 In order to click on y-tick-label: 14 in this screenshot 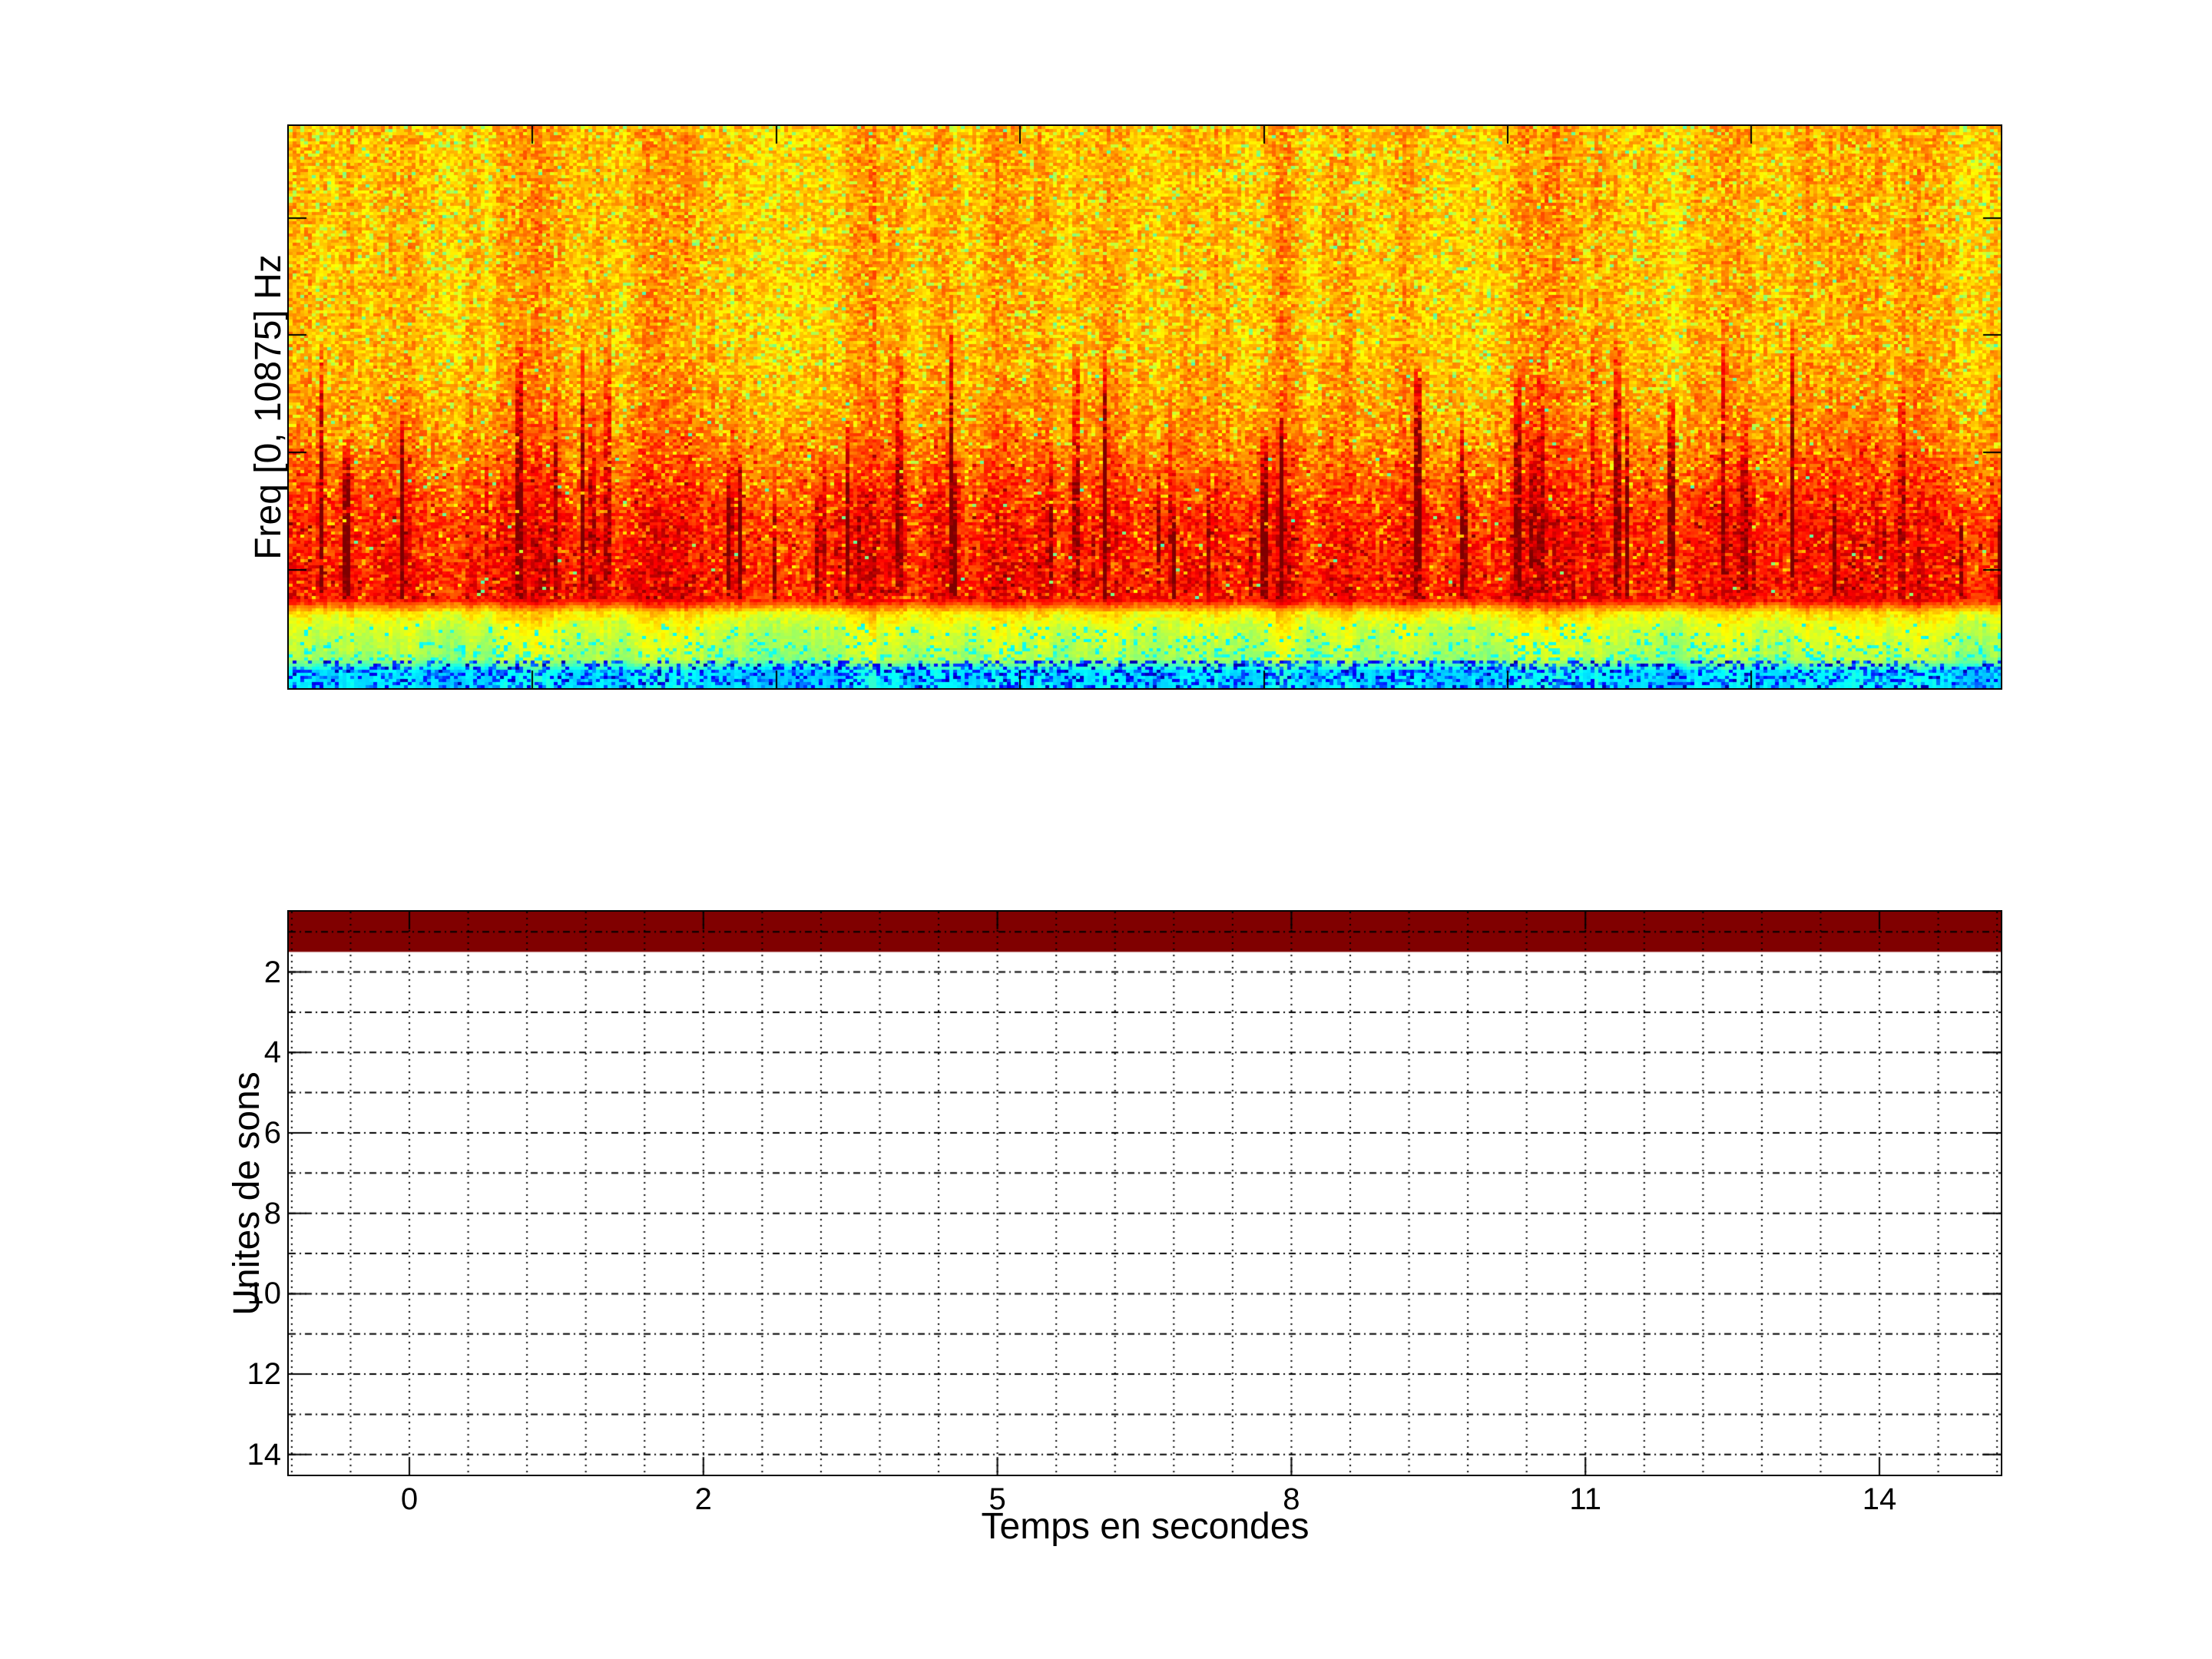, I will do `click(264, 1454)`.